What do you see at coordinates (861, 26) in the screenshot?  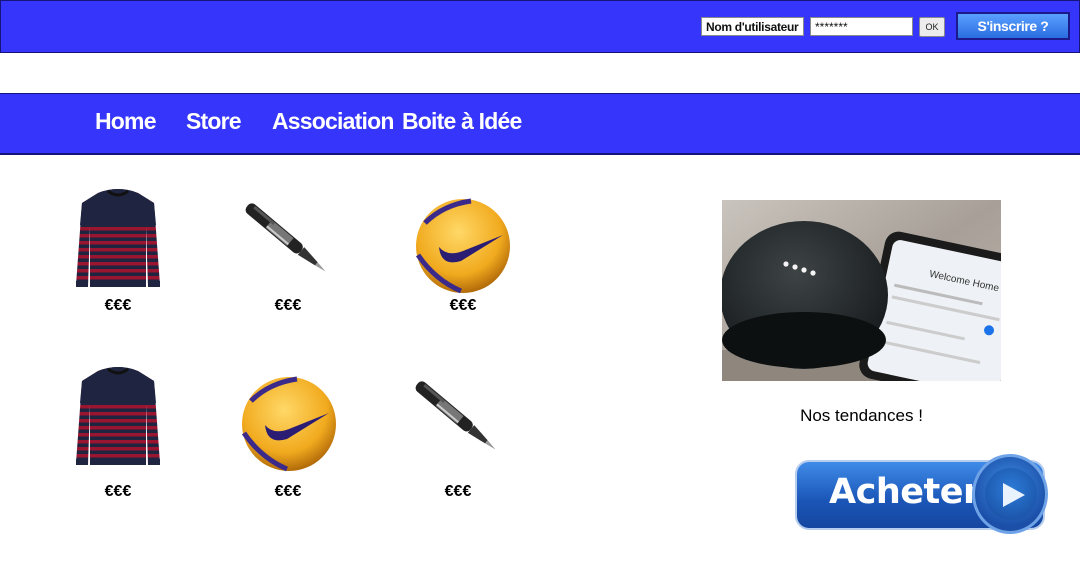 I see `password-field` at bounding box center [861, 26].